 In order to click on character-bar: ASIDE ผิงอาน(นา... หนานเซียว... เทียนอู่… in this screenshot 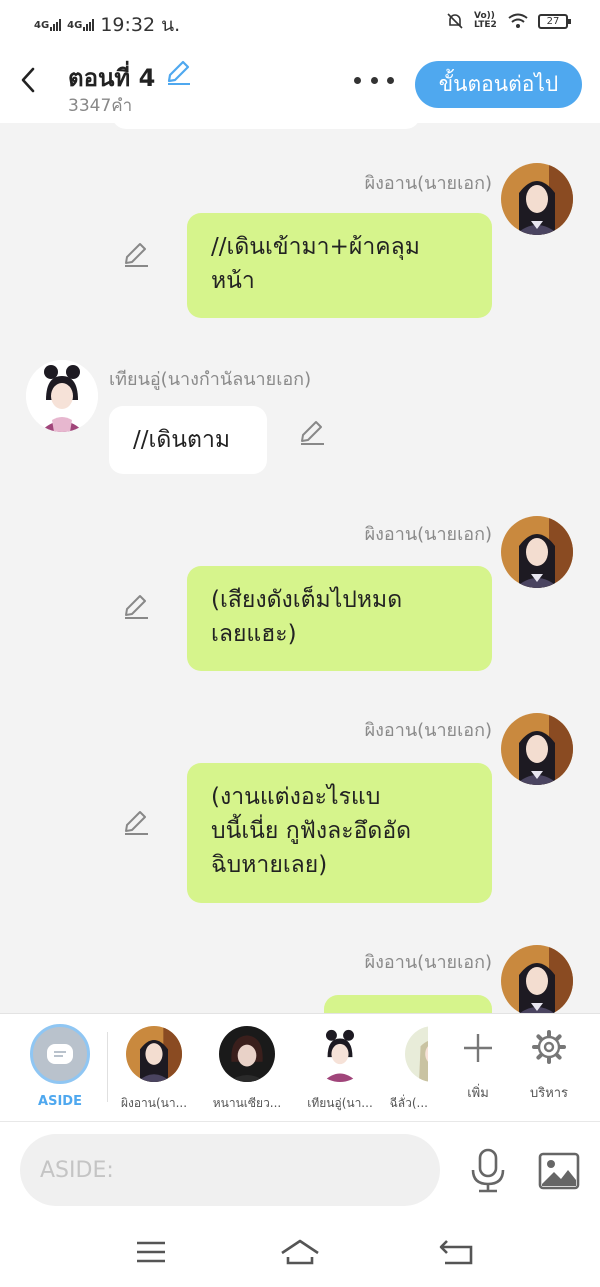, I will do `click(300, 1067)`.